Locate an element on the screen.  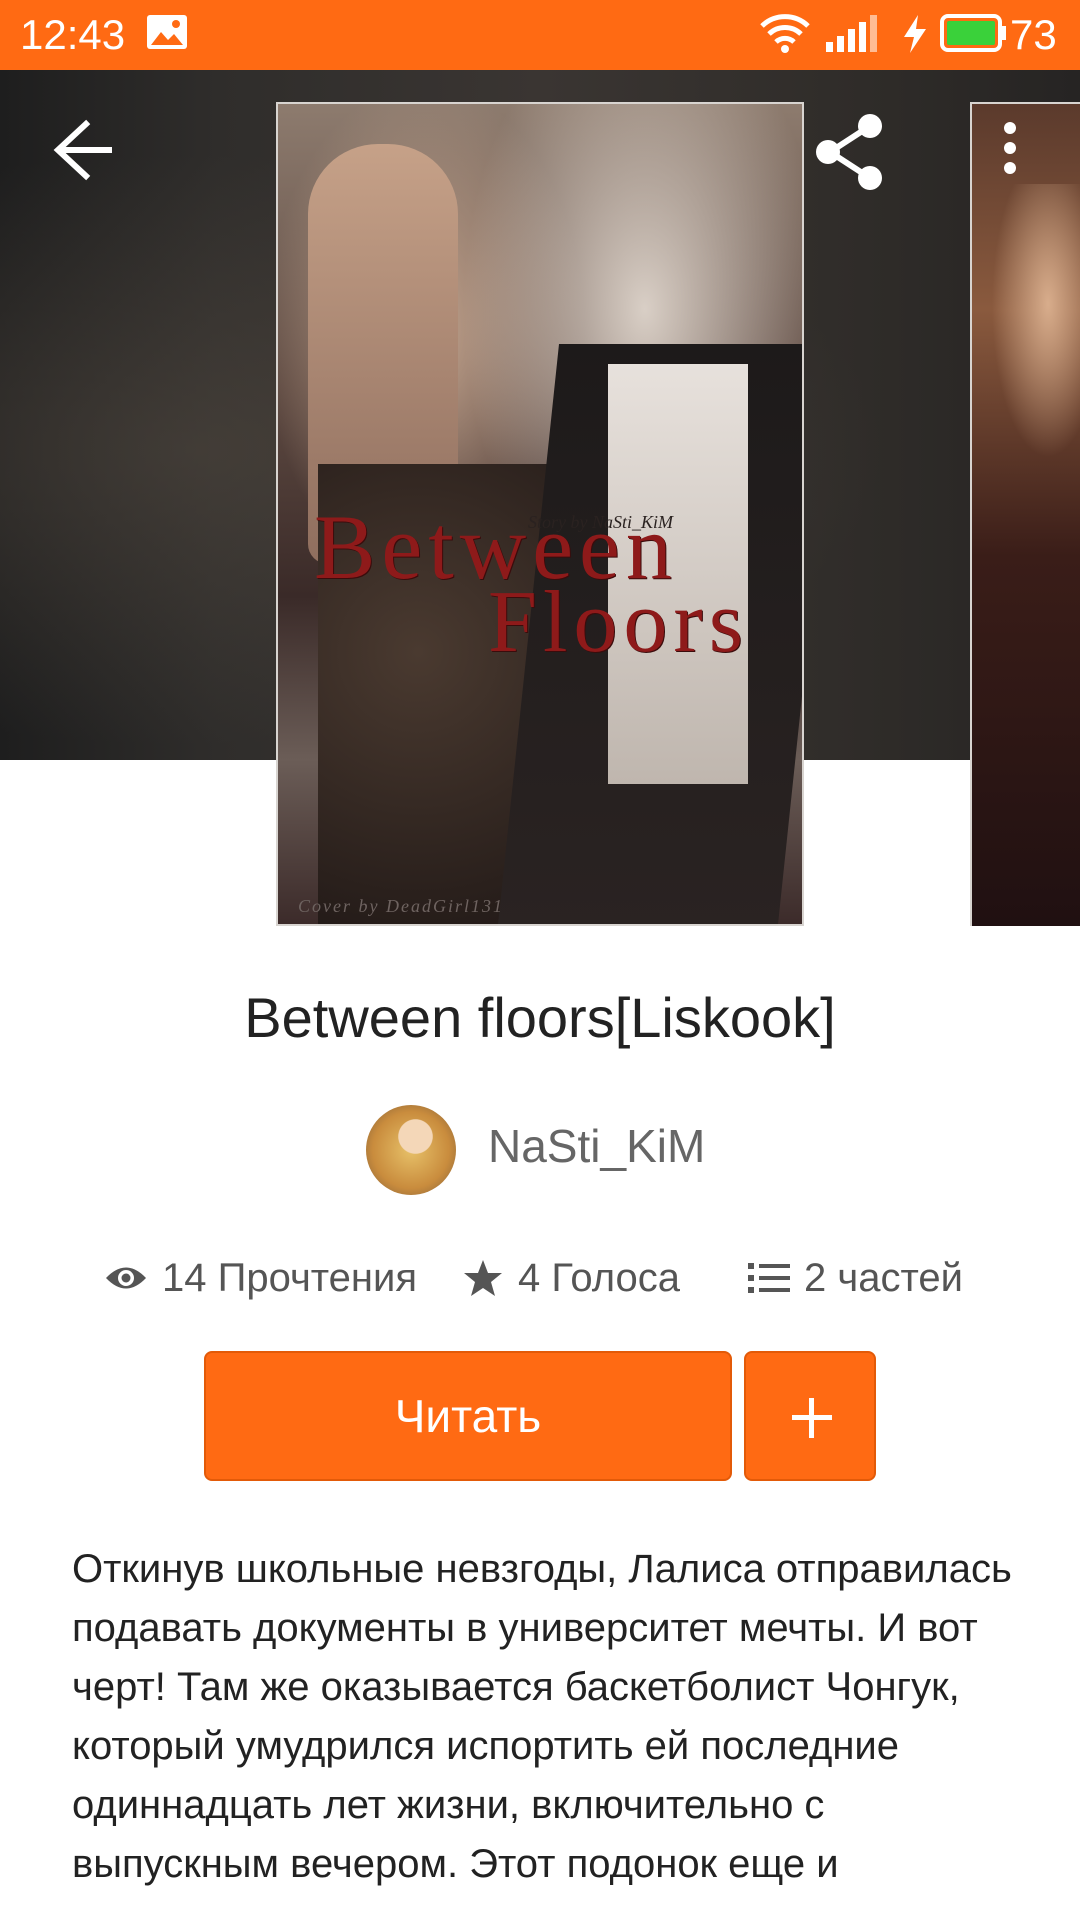
share-icon is located at coordinates (849, 152).